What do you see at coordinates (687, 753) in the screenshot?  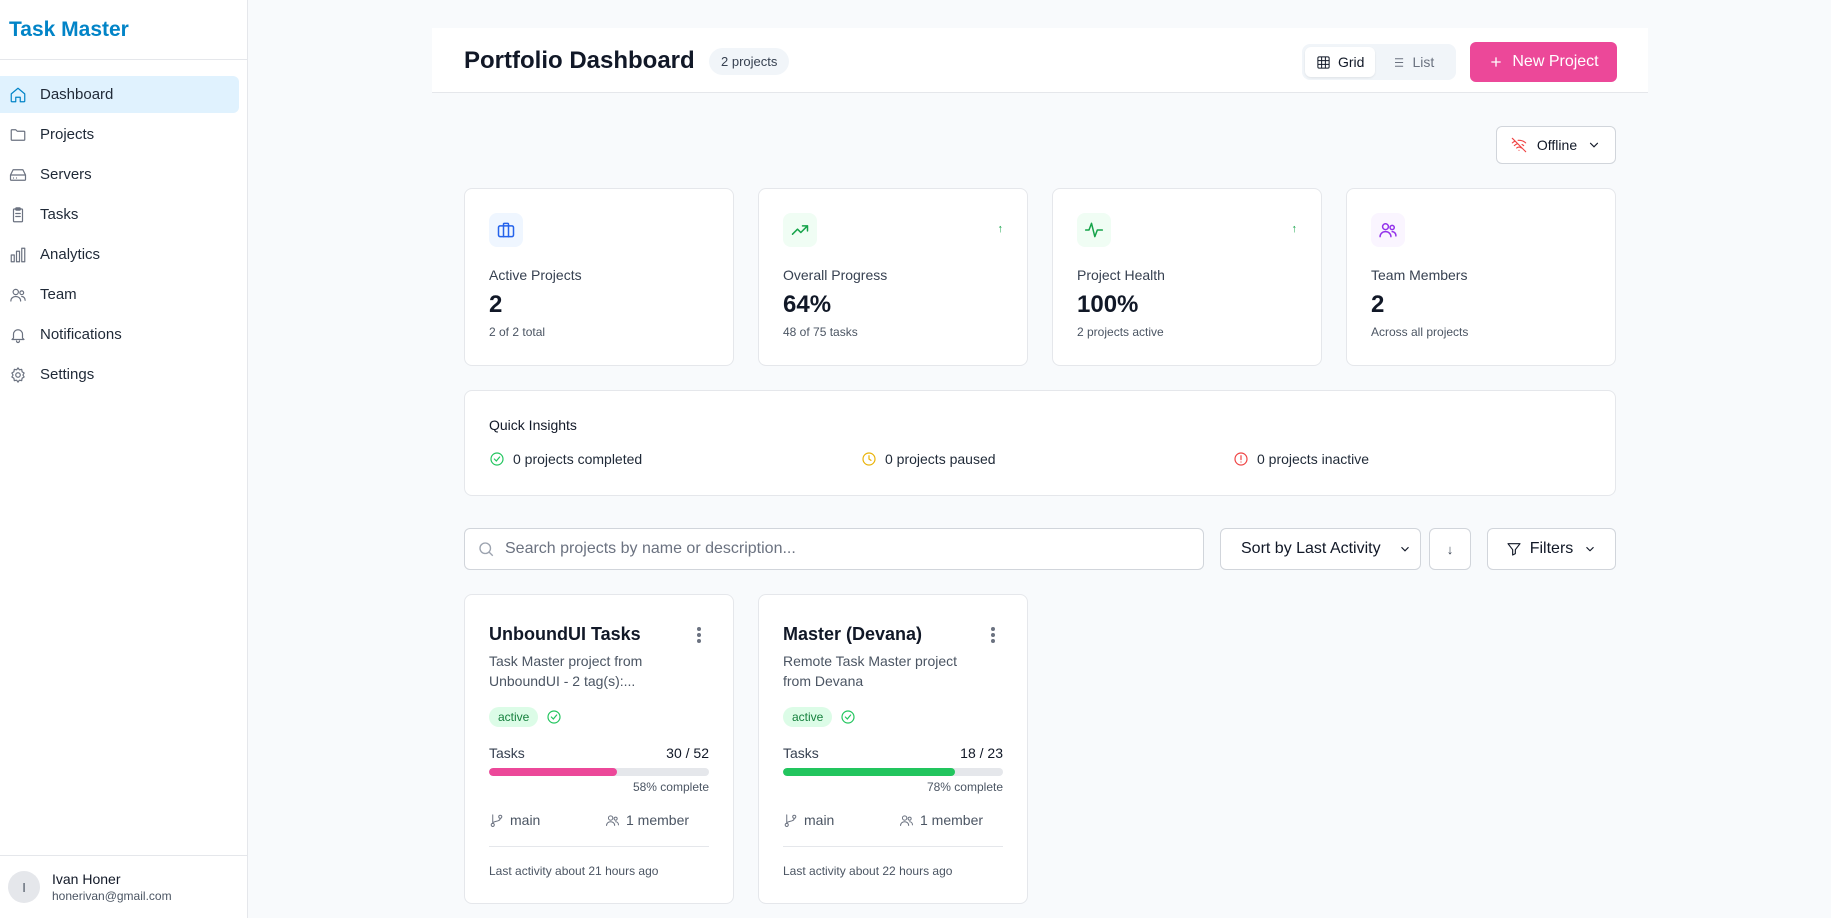 I see `tasks-count: 30 / 52` at bounding box center [687, 753].